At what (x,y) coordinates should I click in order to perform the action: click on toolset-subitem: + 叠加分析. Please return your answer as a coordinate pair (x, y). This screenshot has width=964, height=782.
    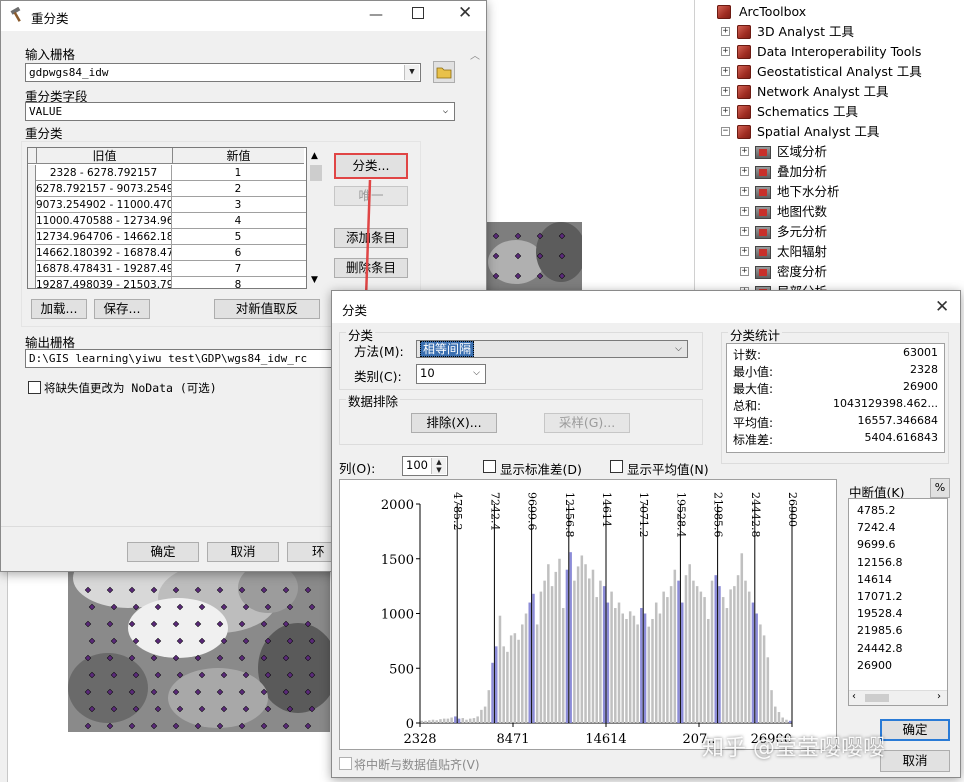
    Looking at the image, I should click on (829, 172).